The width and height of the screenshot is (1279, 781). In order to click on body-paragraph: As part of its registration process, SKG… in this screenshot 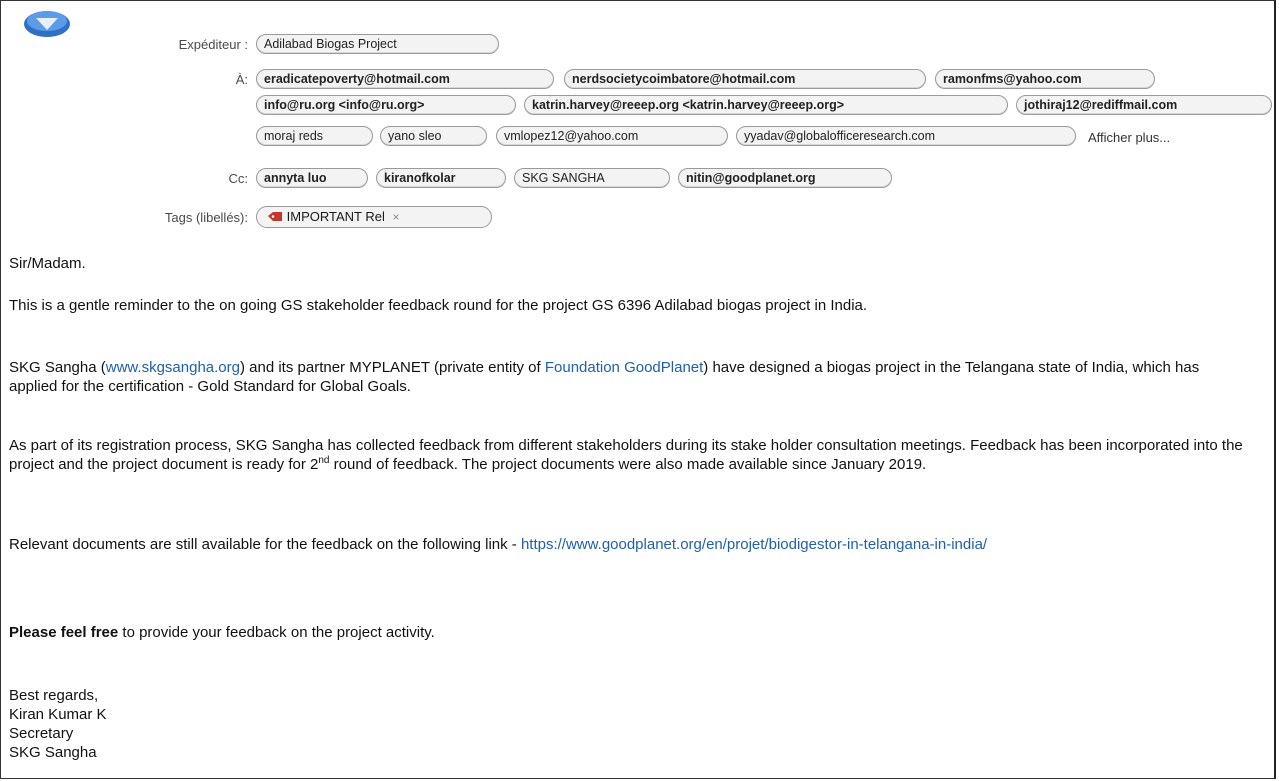, I will do `click(626, 455)`.